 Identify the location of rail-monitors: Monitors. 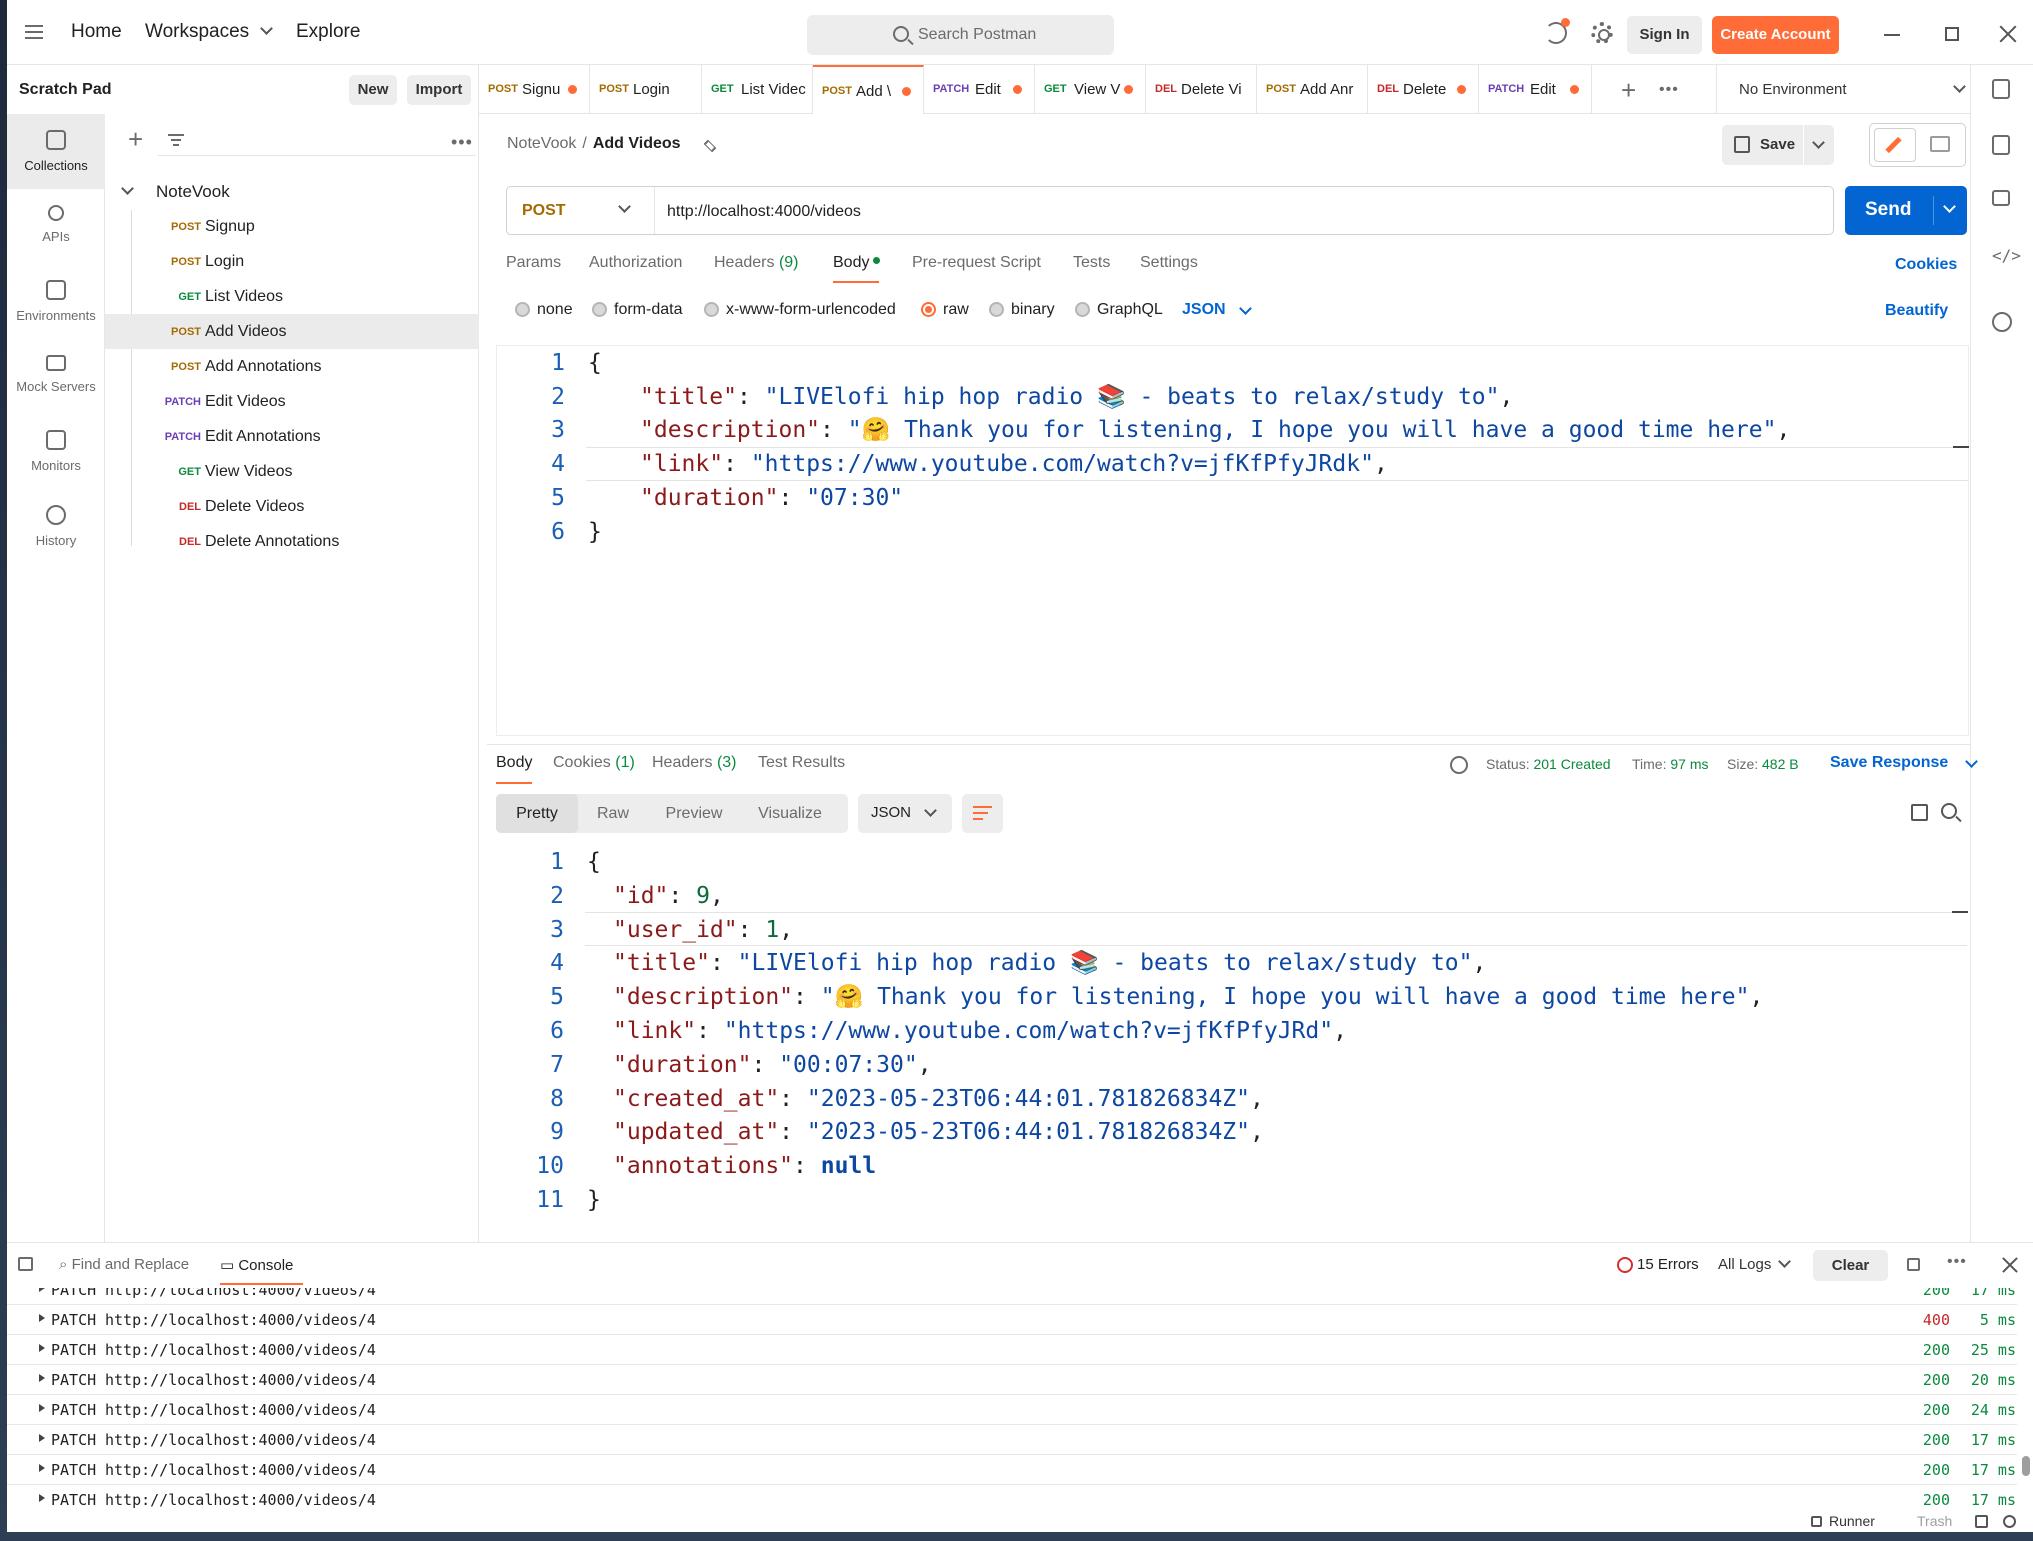
(56, 451).